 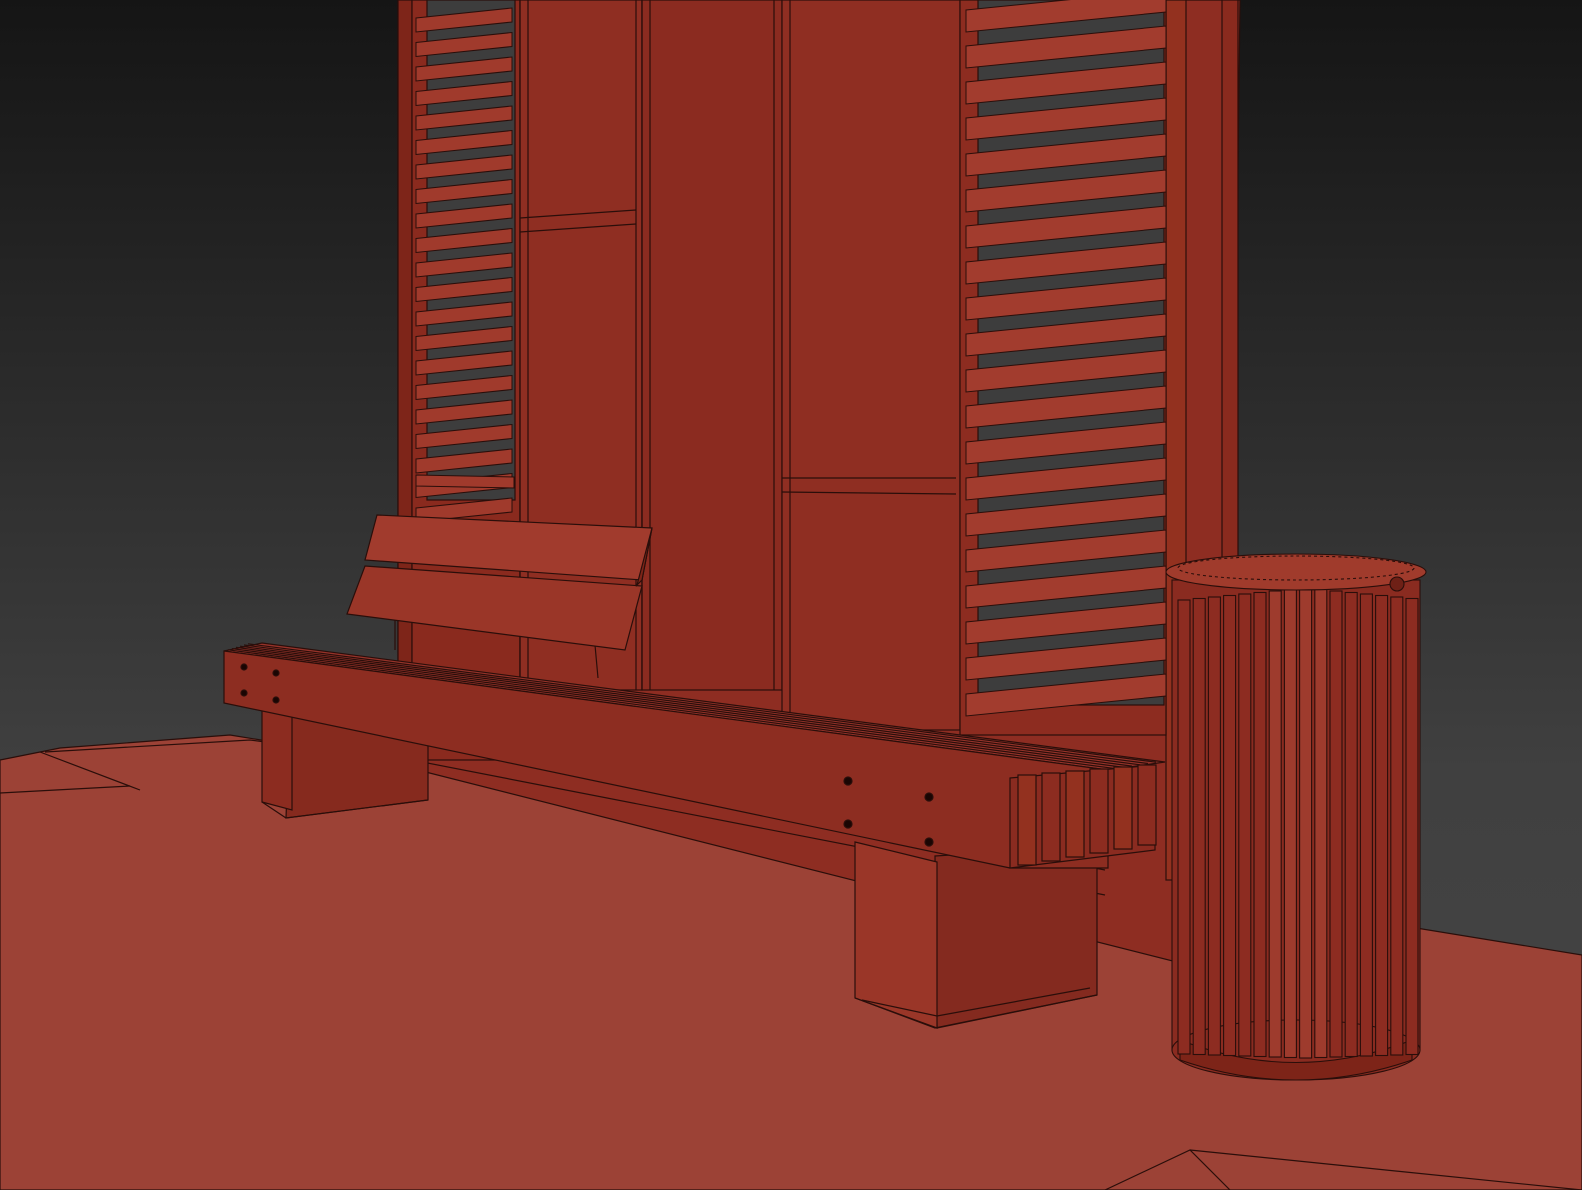 What do you see at coordinates (1397, 584) in the screenshot?
I see `trash-bin-lock-icon` at bounding box center [1397, 584].